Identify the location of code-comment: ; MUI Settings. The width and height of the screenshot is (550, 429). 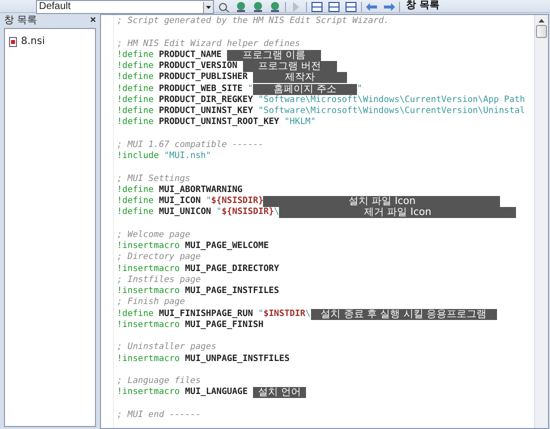
(153, 179).